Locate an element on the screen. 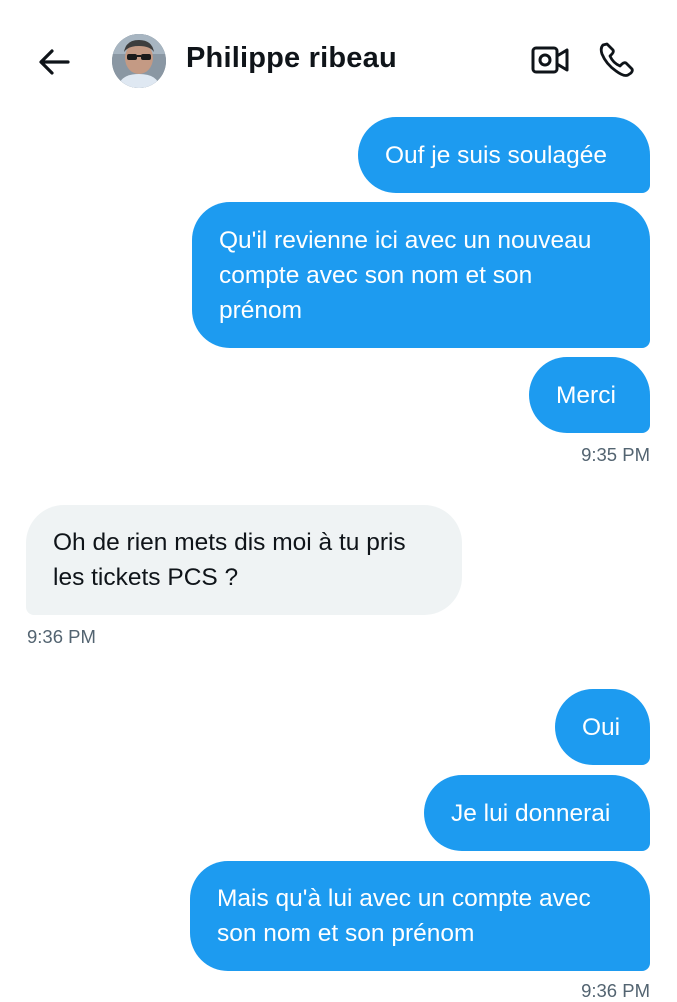 The height and width of the screenshot is (1002, 677). message-text: Merci is located at coordinates (586, 395).